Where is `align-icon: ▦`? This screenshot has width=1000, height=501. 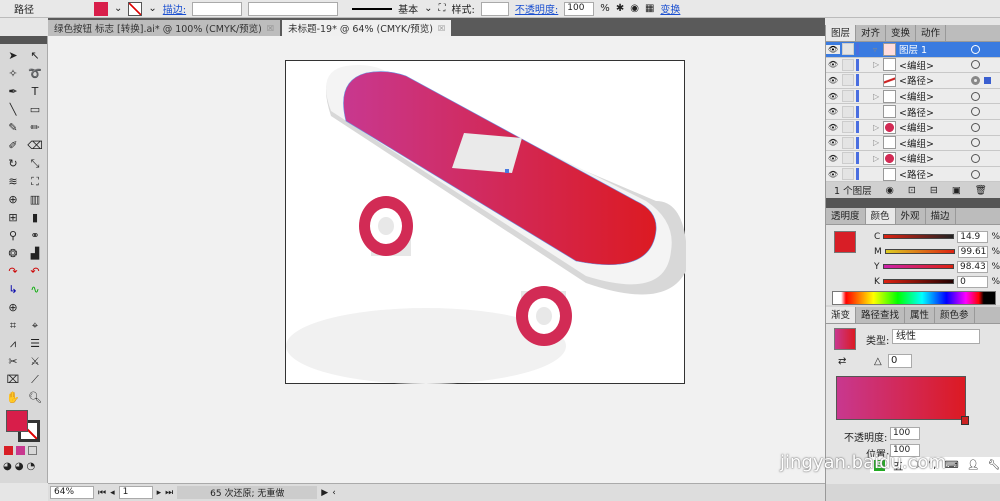
align-icon: ▦ is located at coordinates (649, 8).